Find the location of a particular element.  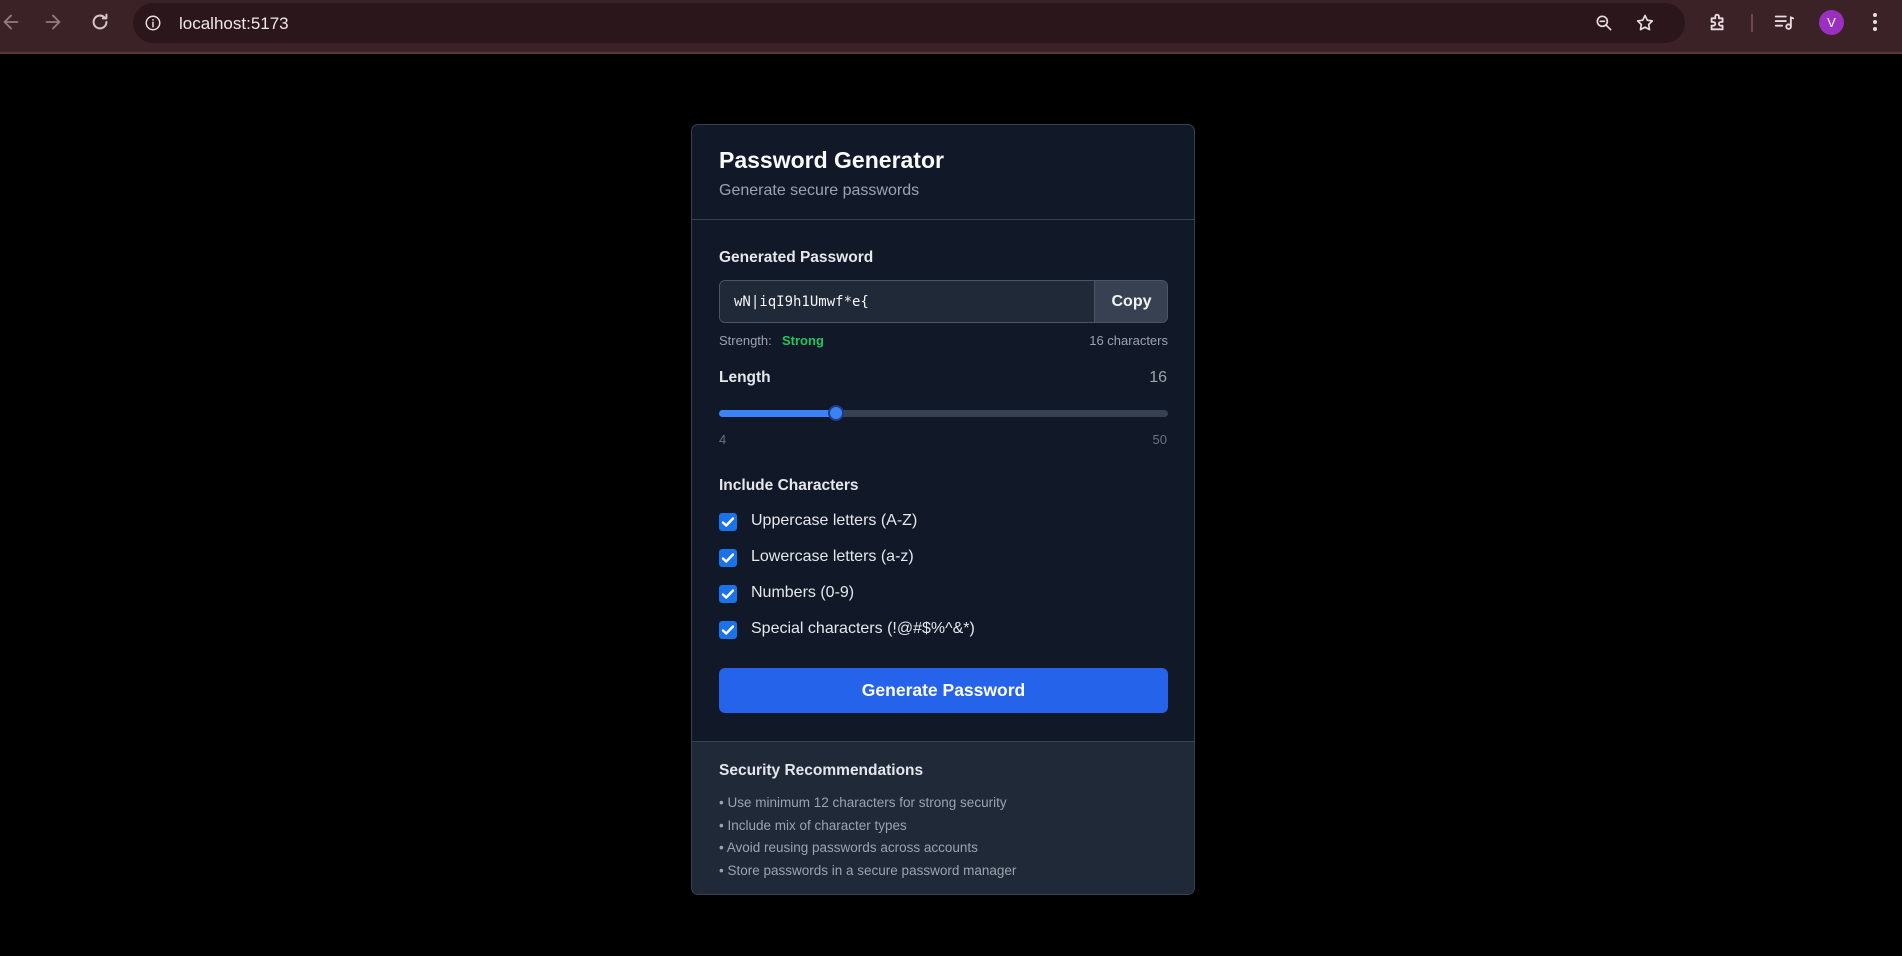

slider-min-label: 4 is located at coordinates (723, 439).